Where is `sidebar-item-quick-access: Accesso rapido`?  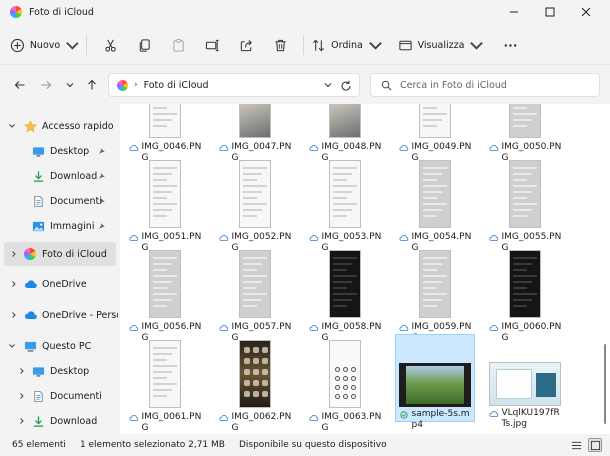
sidebar-item-quick-access: Accesso rapido is located at coordinates (58, 126).